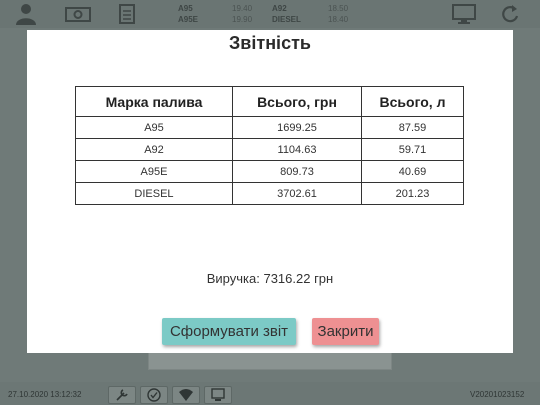 This screenshot has height=405, width=540. I want to click on service-button, so click(122, 395).